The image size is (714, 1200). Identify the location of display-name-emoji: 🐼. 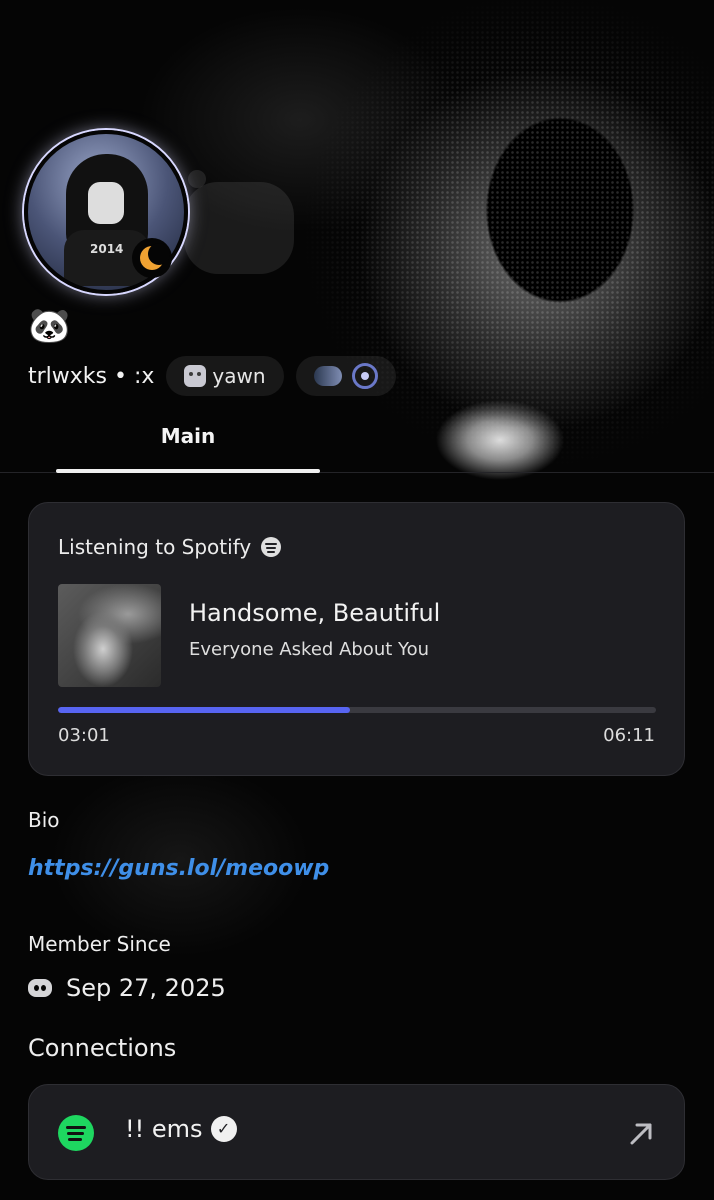
(49, 326).